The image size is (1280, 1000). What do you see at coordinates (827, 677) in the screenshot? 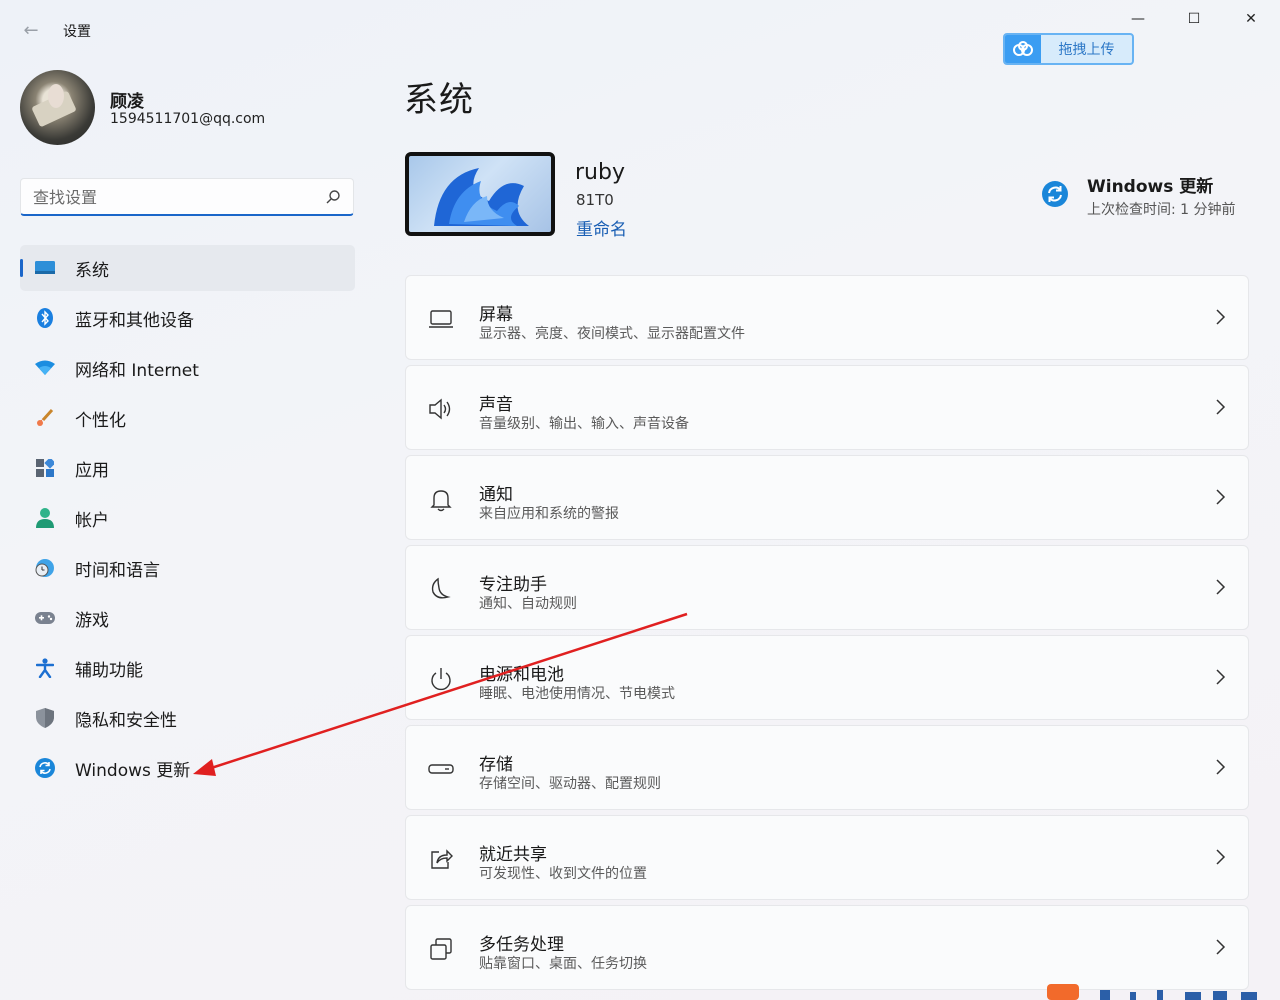
I see `settings-card-power: 电源和电池 睡眠、电池使用情况、节电模式` at bounding box center [827, 677].